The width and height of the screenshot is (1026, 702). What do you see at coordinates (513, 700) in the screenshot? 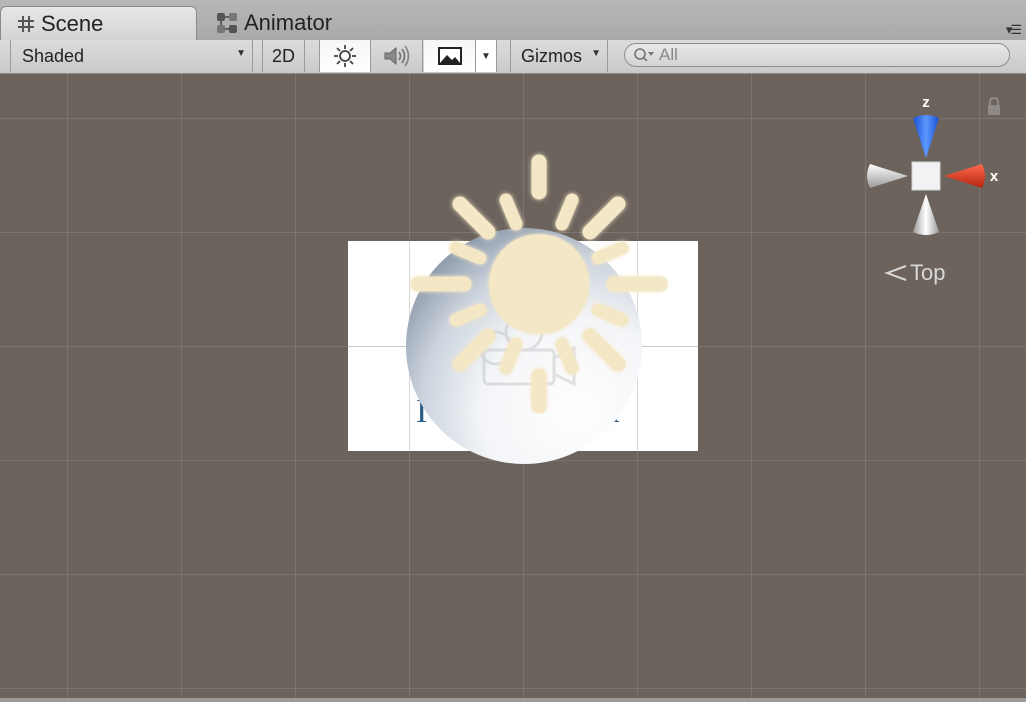
I see `panel-bottom-border` at bounding box center [513, 700].